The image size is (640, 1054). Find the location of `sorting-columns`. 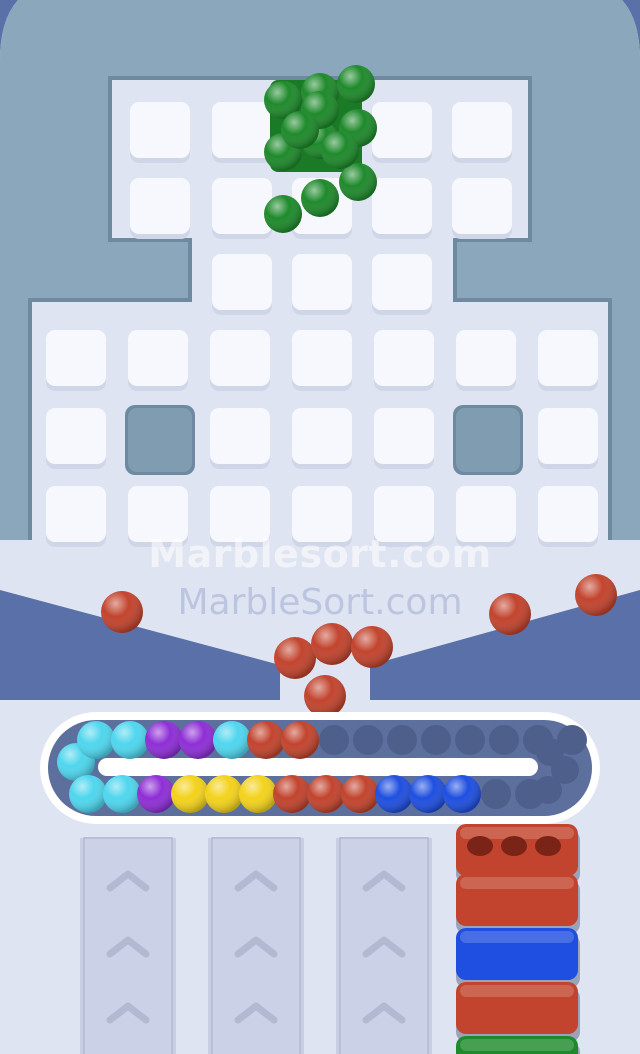

sorting-columns is located at coordinates (256, 945).